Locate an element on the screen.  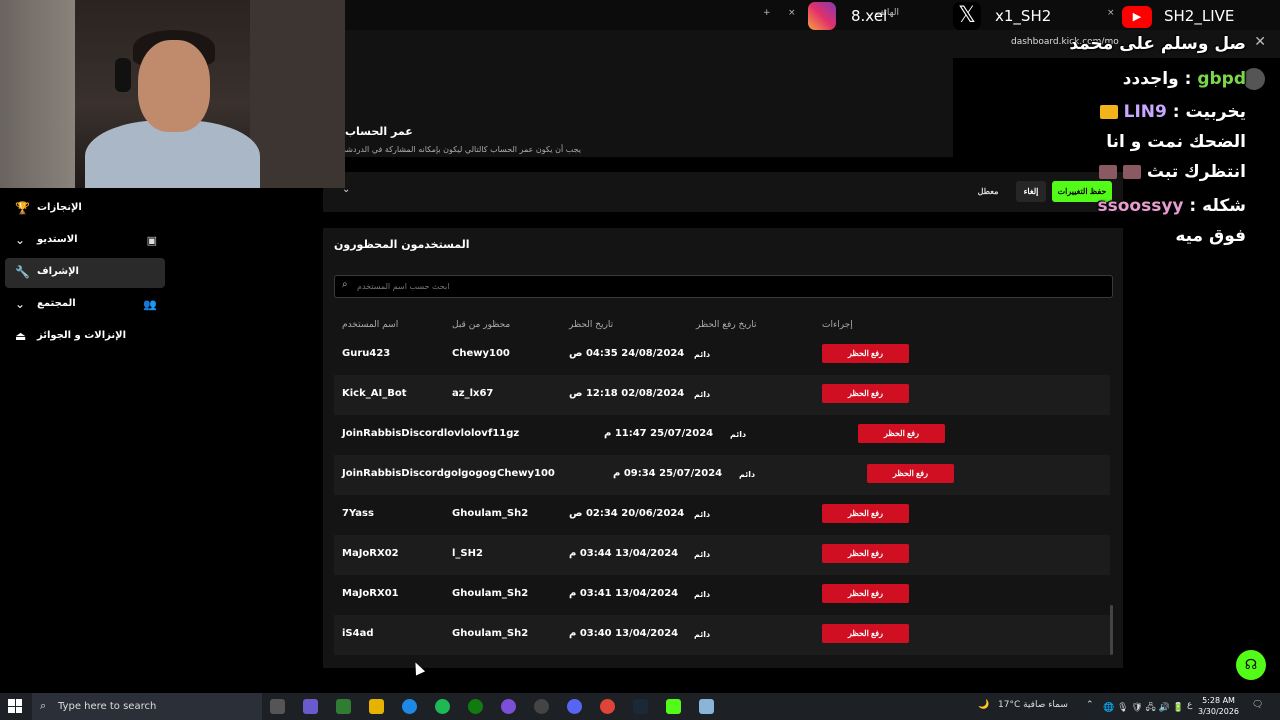
file-explorer-icon is located at coordinates (376, 706).